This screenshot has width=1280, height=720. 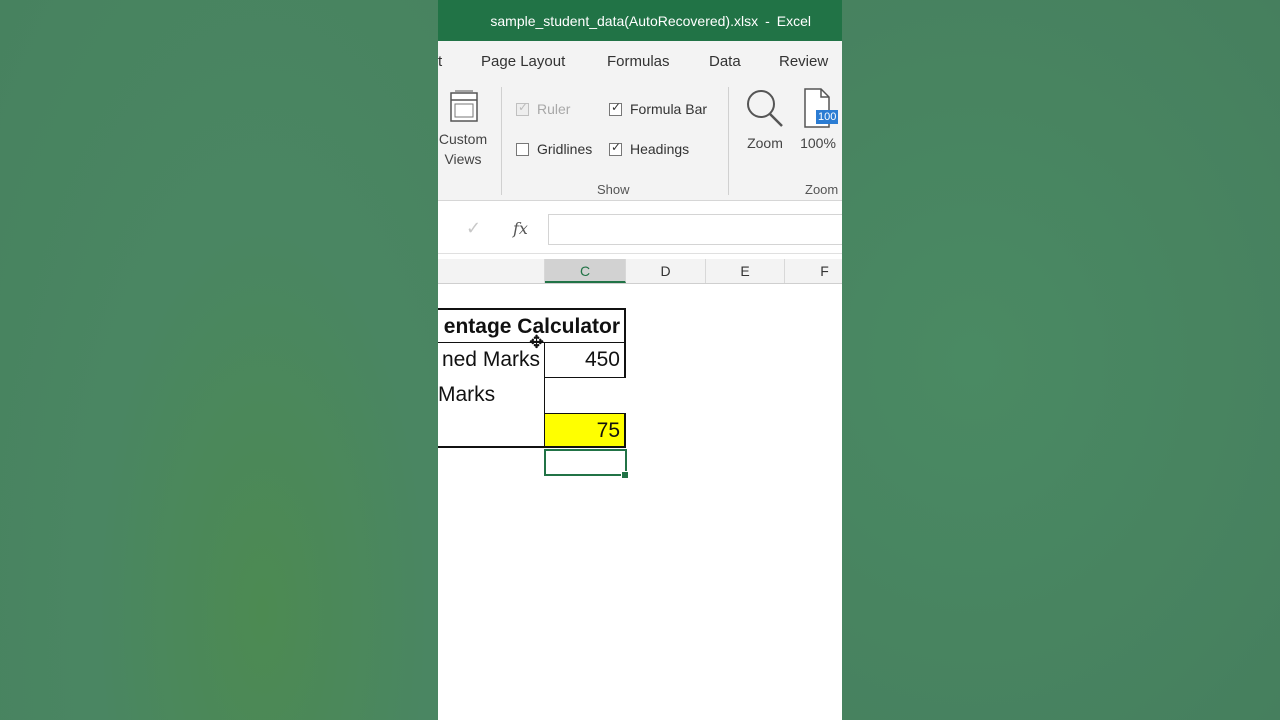 I want to click on gridlines-checkbox: Gridlines, so click(x=554, y=149).